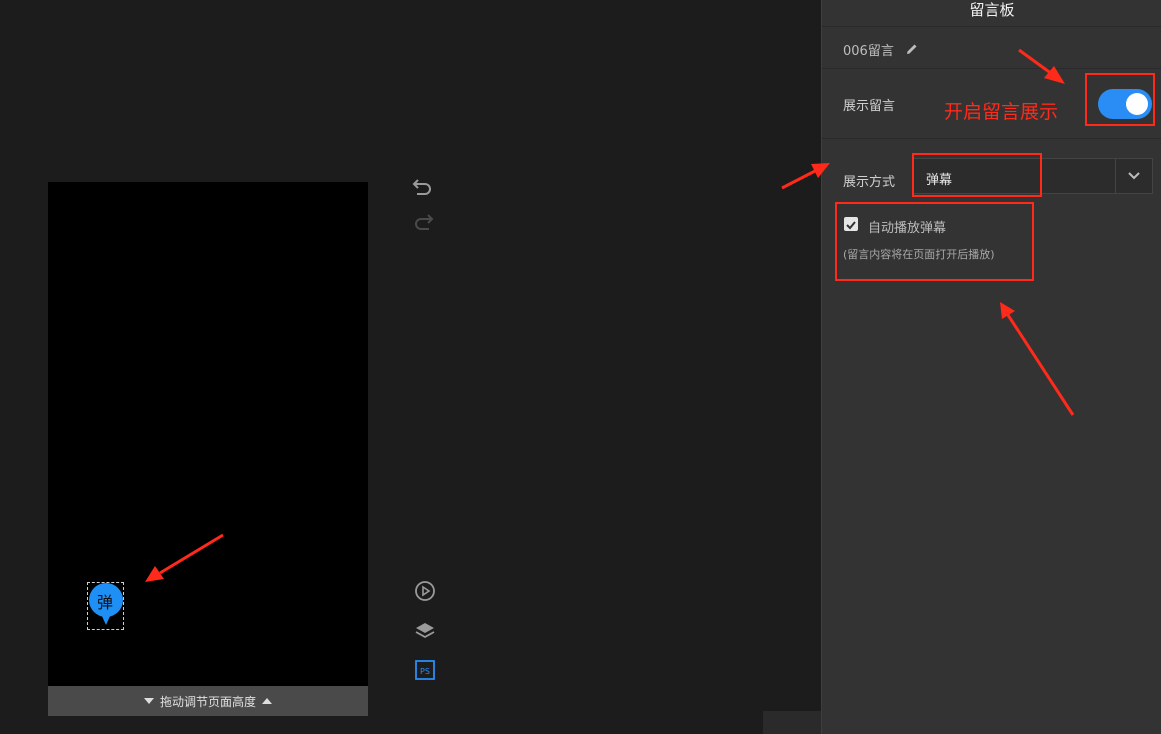  Describe the element at coordinates (148, 701) in the screenshot. I see `triangle-down-icon` at that location.